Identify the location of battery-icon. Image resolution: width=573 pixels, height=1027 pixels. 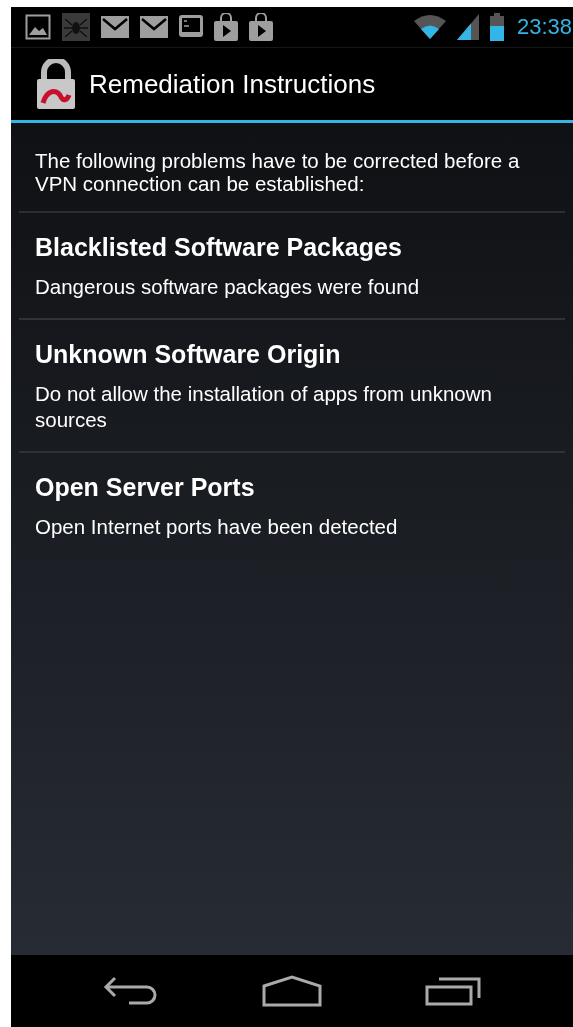
(496, 27).